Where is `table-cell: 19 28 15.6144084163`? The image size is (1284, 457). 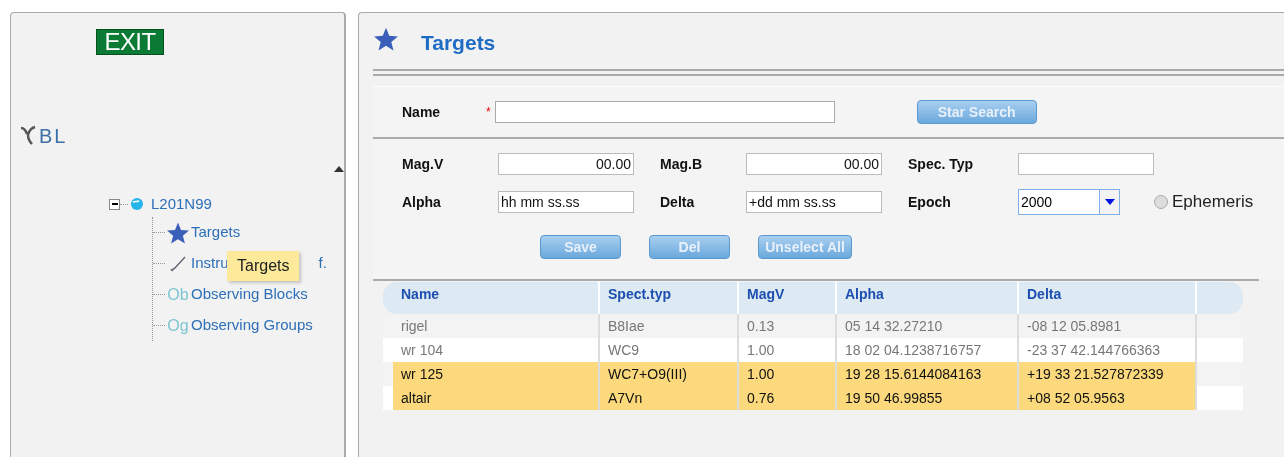 table-cell: 19 28 15.6144084163 is located at coordinates (928, 374).